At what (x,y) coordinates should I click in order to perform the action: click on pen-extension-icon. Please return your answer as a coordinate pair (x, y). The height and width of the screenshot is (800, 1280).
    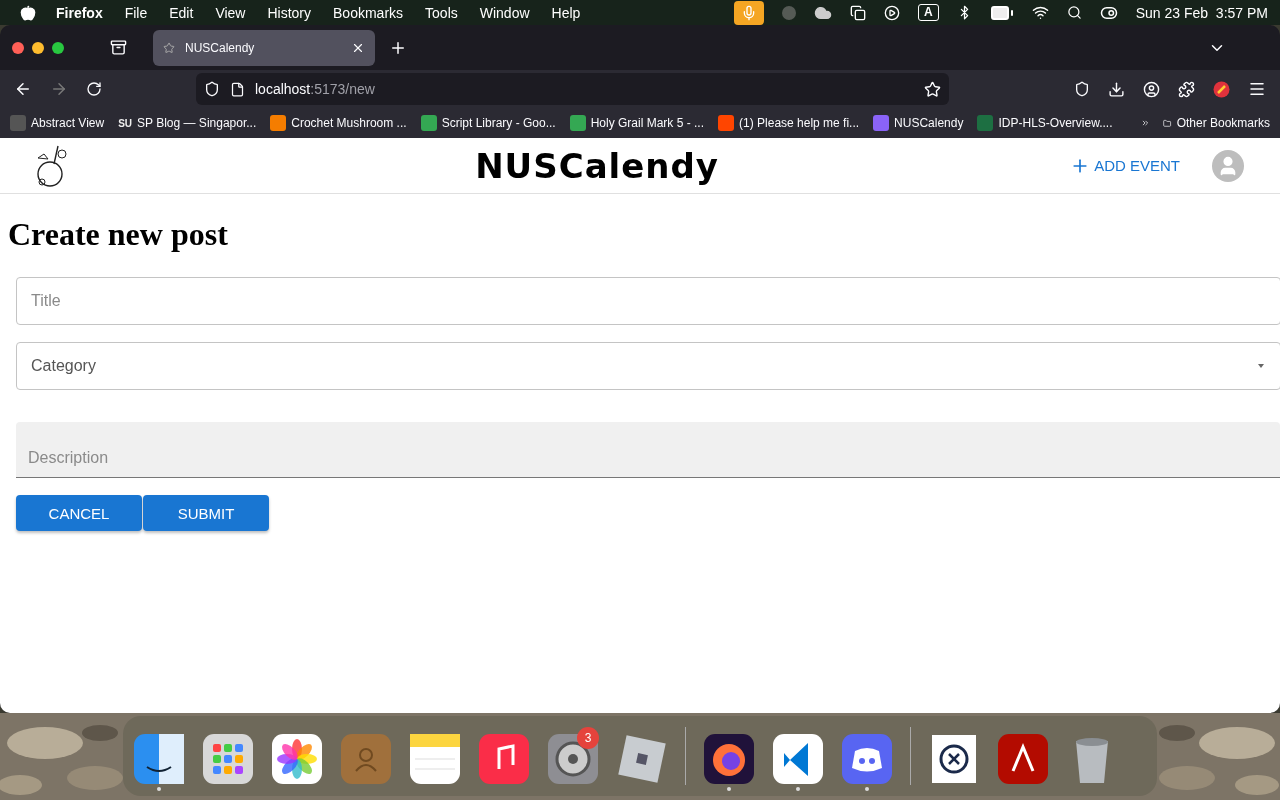
    Looking at the image, I should click on (1221, 89).